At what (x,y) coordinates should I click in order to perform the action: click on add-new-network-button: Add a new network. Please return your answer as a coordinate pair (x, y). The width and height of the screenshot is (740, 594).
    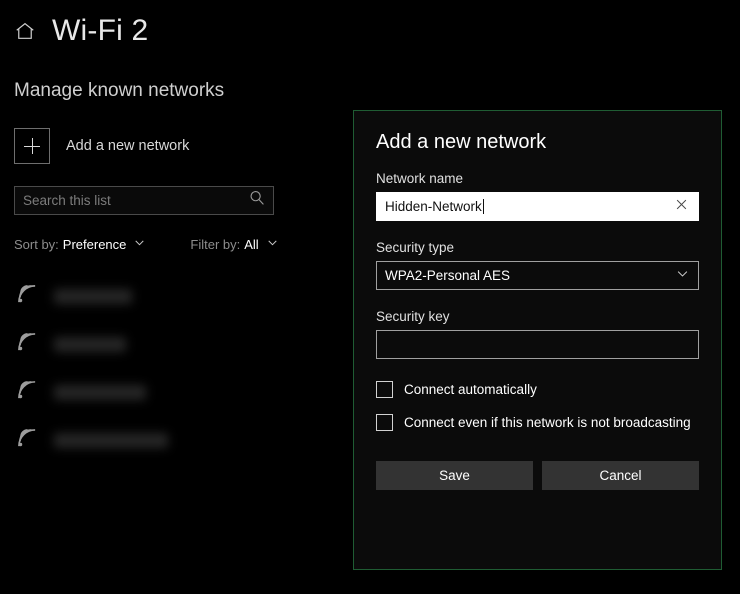
    Looking at the image, I should click on (101, 146).